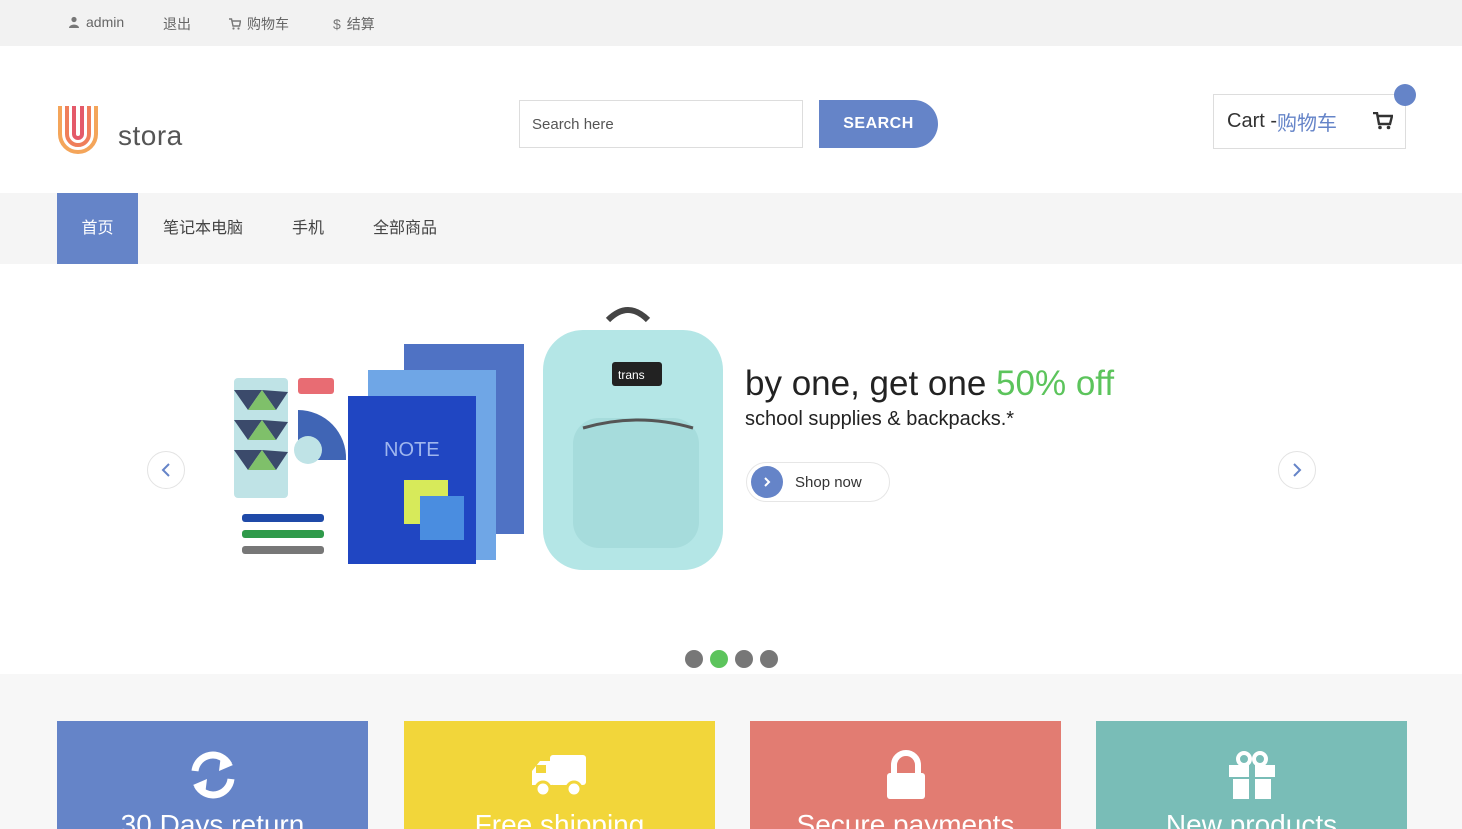  I want to click on logout-label: 退出, so click(177, 24).